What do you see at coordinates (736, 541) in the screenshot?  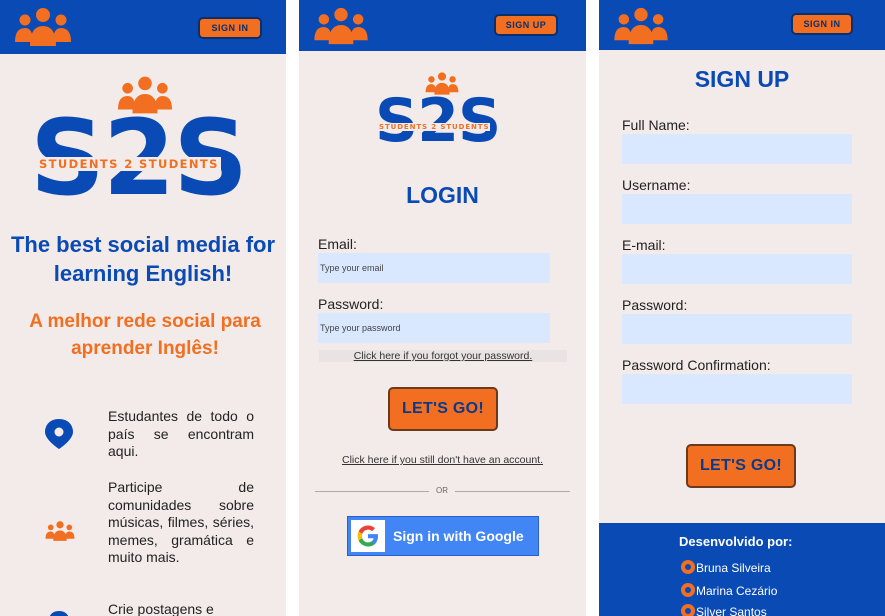 I see `footer-title: Desenvolvido por:` at bounding box center [736, 541].